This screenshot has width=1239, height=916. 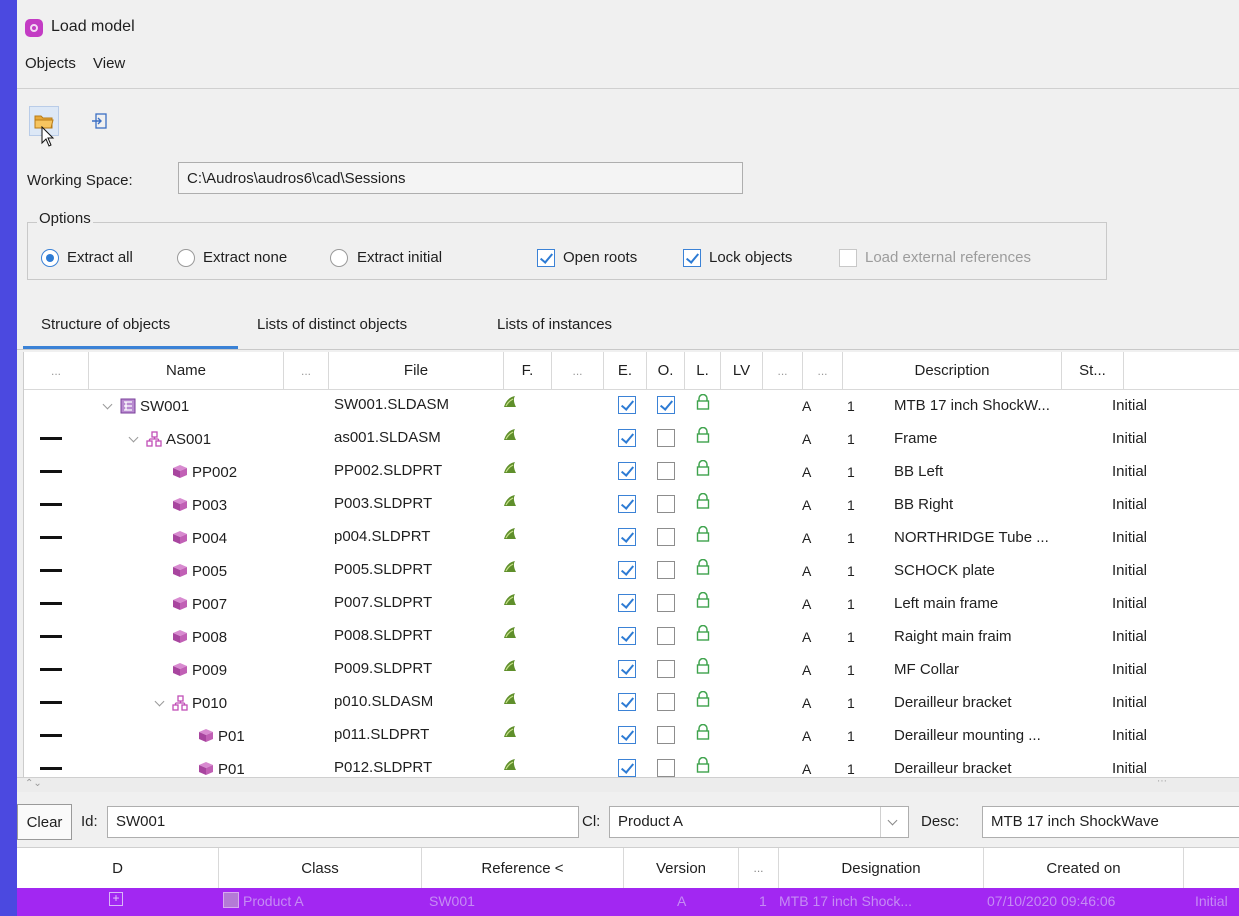 What do you see at coordinates (343, 822) in the screenshot?
I see `id-field: SW001` at bounding box center [343, 822].